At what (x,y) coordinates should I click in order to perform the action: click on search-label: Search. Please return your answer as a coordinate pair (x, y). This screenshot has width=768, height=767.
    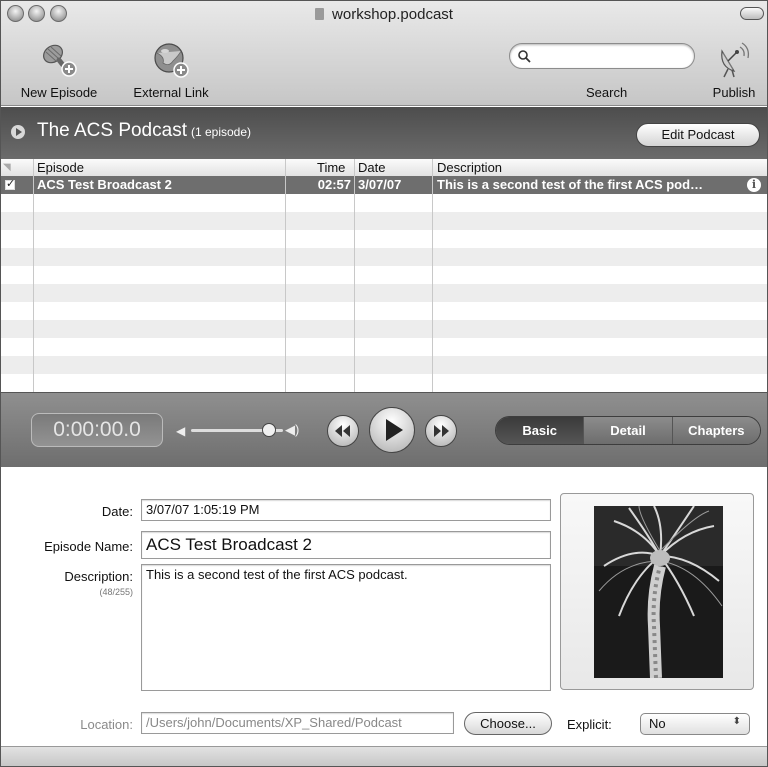
    Looking at the image, I should click on (607, 92).